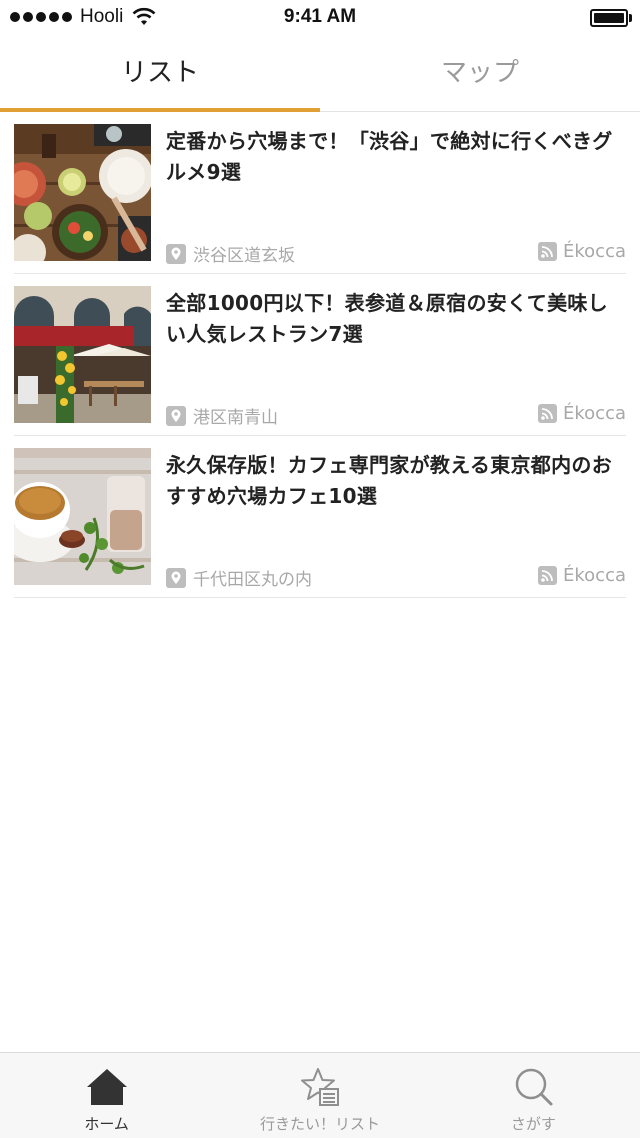 The width and height of the screenshot is (640, 1138). I want to click on article-location: 千代田区丸の内, so click(239, 577).